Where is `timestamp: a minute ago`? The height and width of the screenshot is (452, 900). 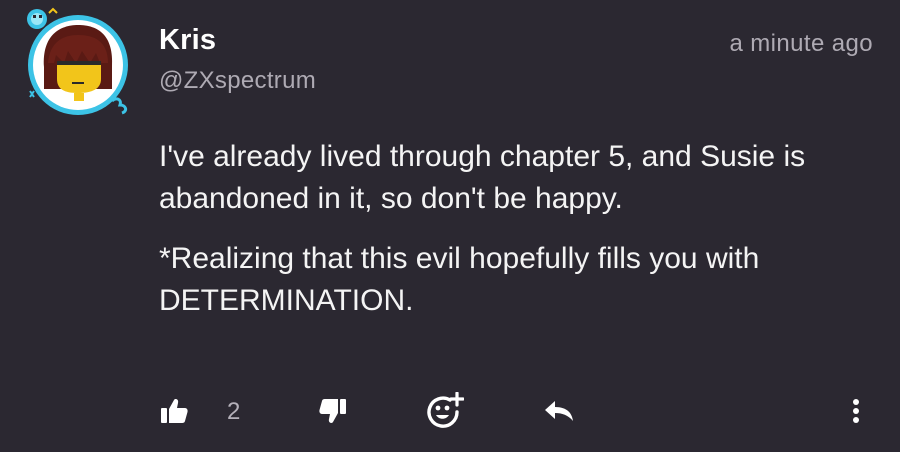 timestamp: a minute ago is located at coordinates (801, 43).